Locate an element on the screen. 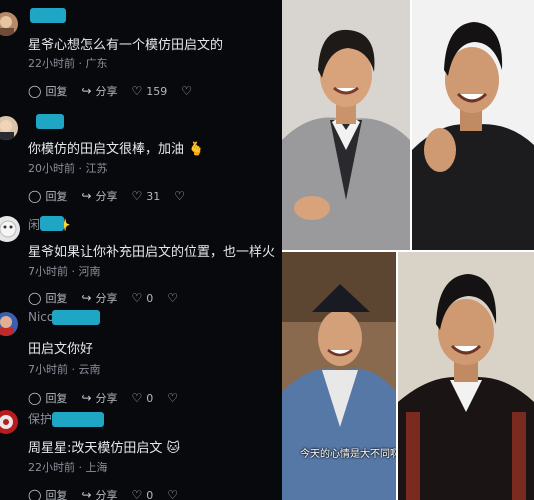 The image size is (534, 500). comment-location: 上海 is located at coordinates (96, 467).